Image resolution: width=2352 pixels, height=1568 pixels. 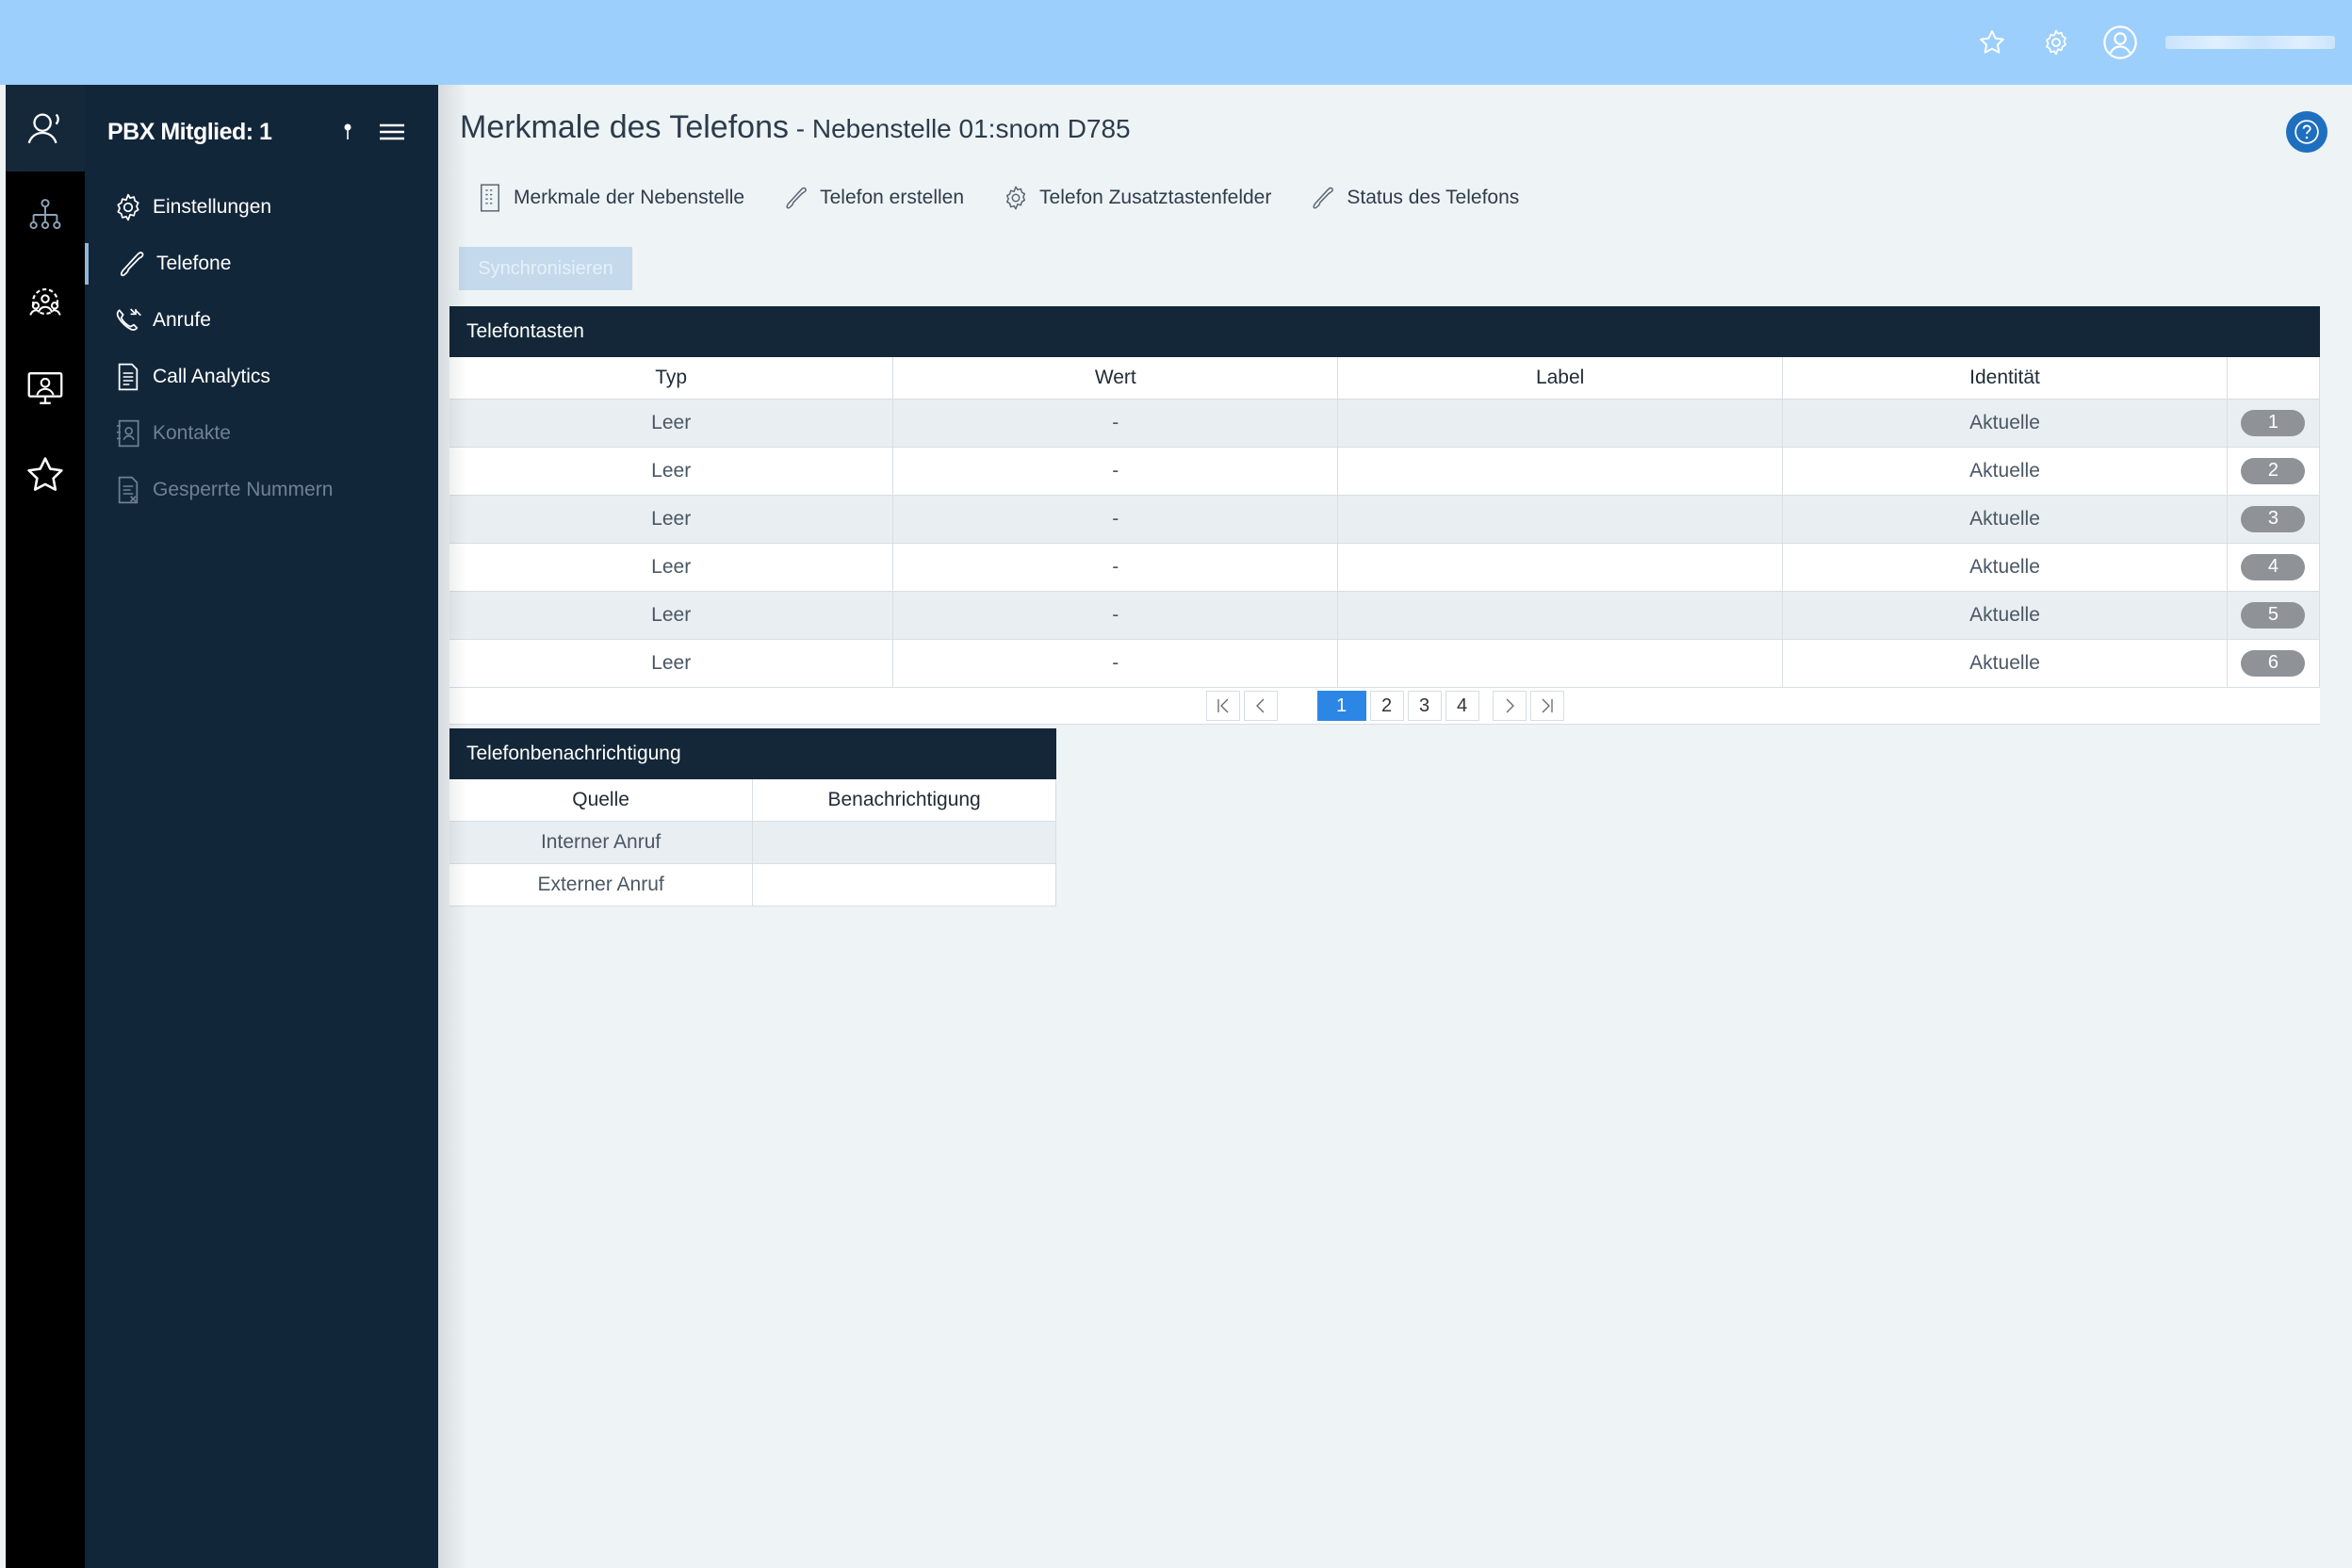 I want to click on sidebar-item-label: Call Analytics, so click(x=211, y=377).